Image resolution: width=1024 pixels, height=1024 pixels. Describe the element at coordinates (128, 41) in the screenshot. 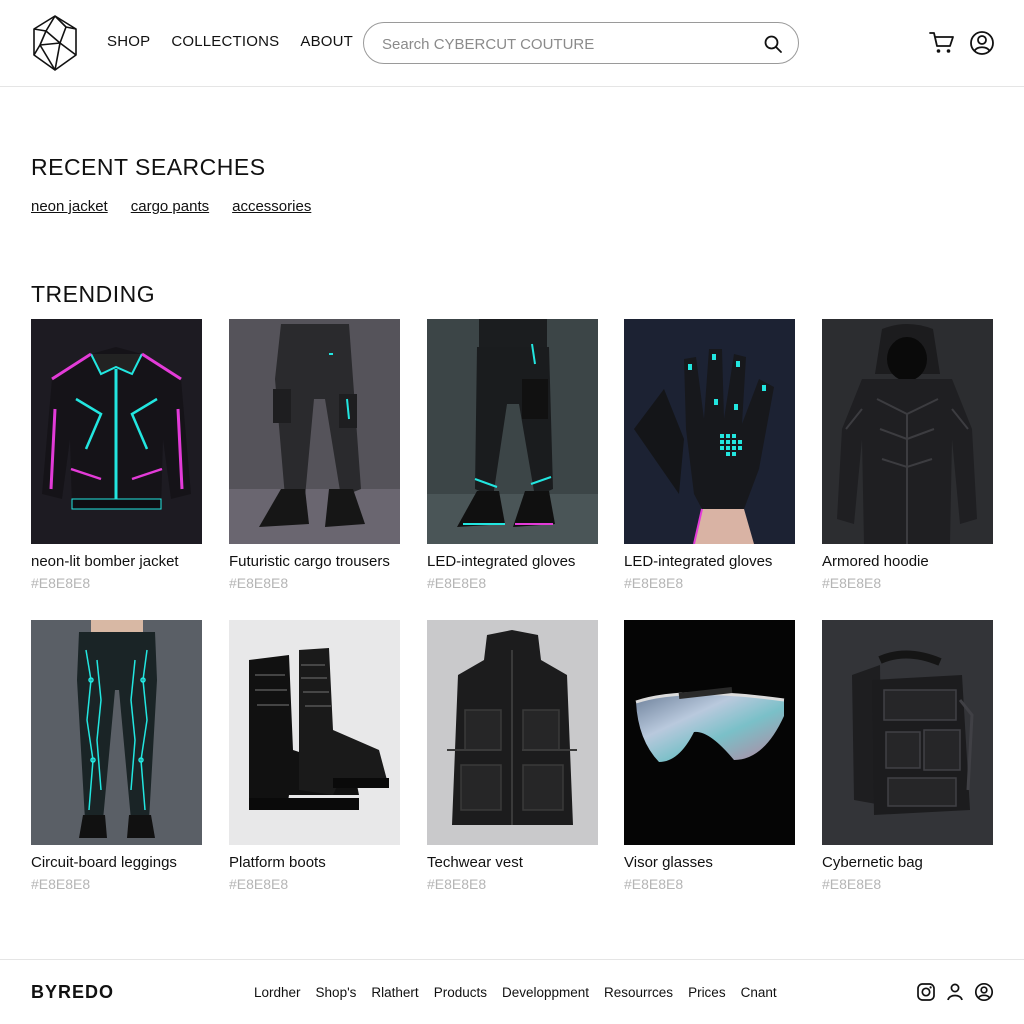

I see `nav-shop: SHOP` at that location.